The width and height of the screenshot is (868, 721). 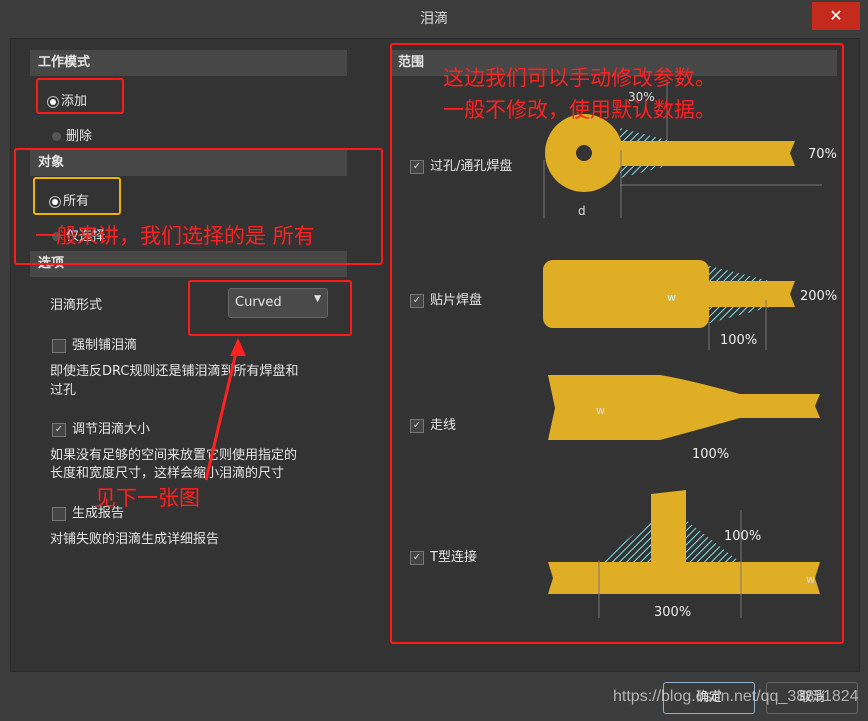 What do you see at coordinates (175, 236) in the screenshot?
I see `annotation-text: 一般来讲，我们选择的是 所有` at bounding box center [175, 236].